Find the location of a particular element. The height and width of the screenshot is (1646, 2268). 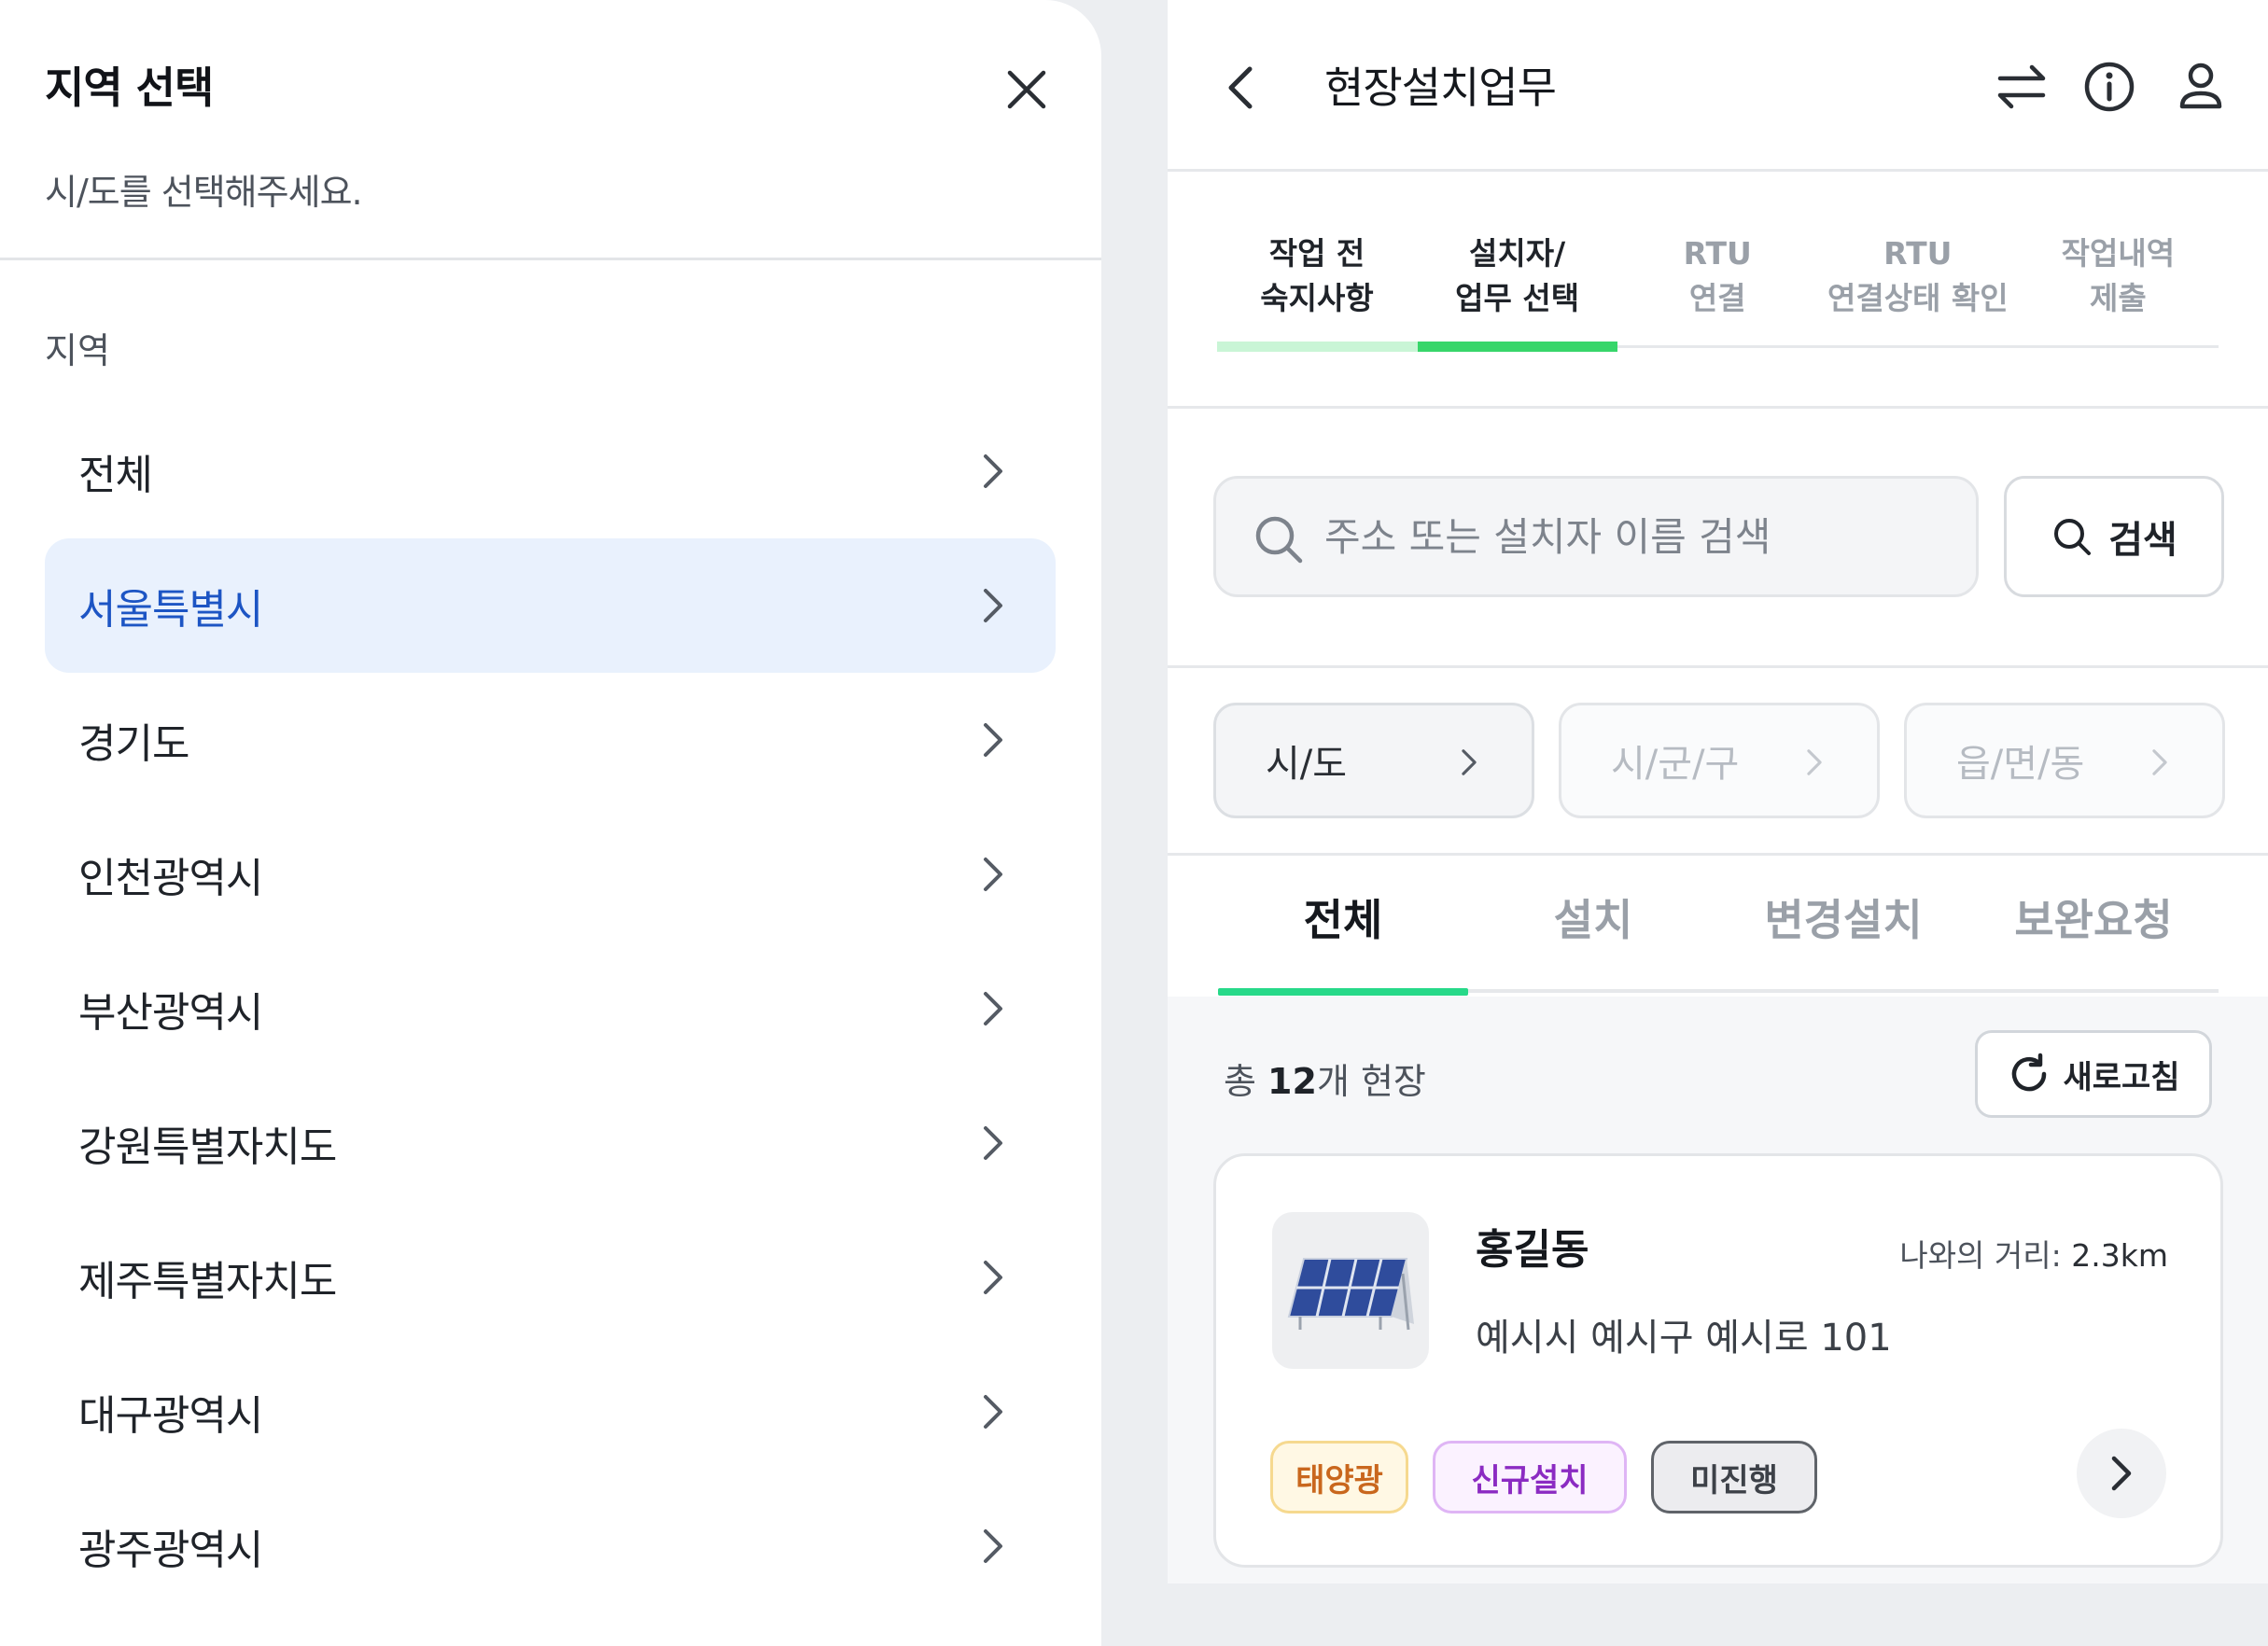

top-bar: 현장설치업무 is located at coordinates (1718, 86).